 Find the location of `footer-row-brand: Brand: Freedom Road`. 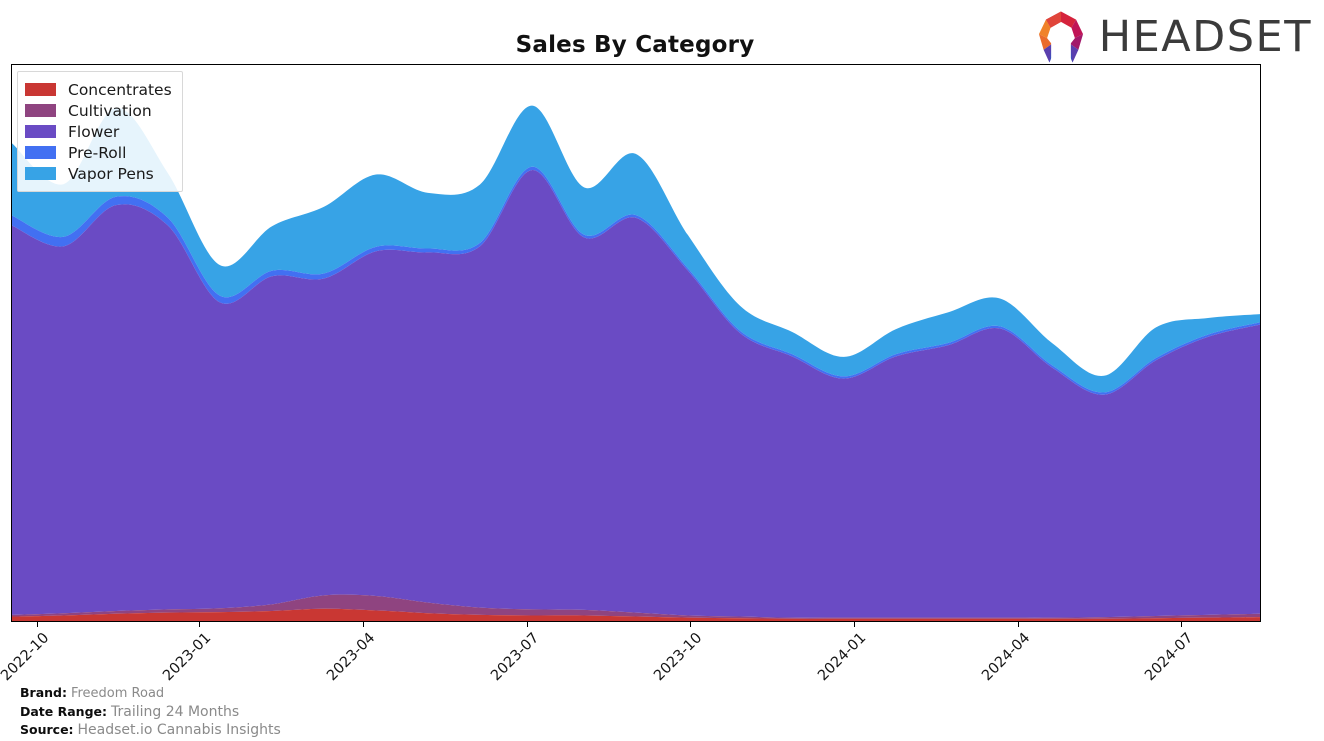

footer-row-brand: Brand: Freedom Road is located at coordinates (150, 693).